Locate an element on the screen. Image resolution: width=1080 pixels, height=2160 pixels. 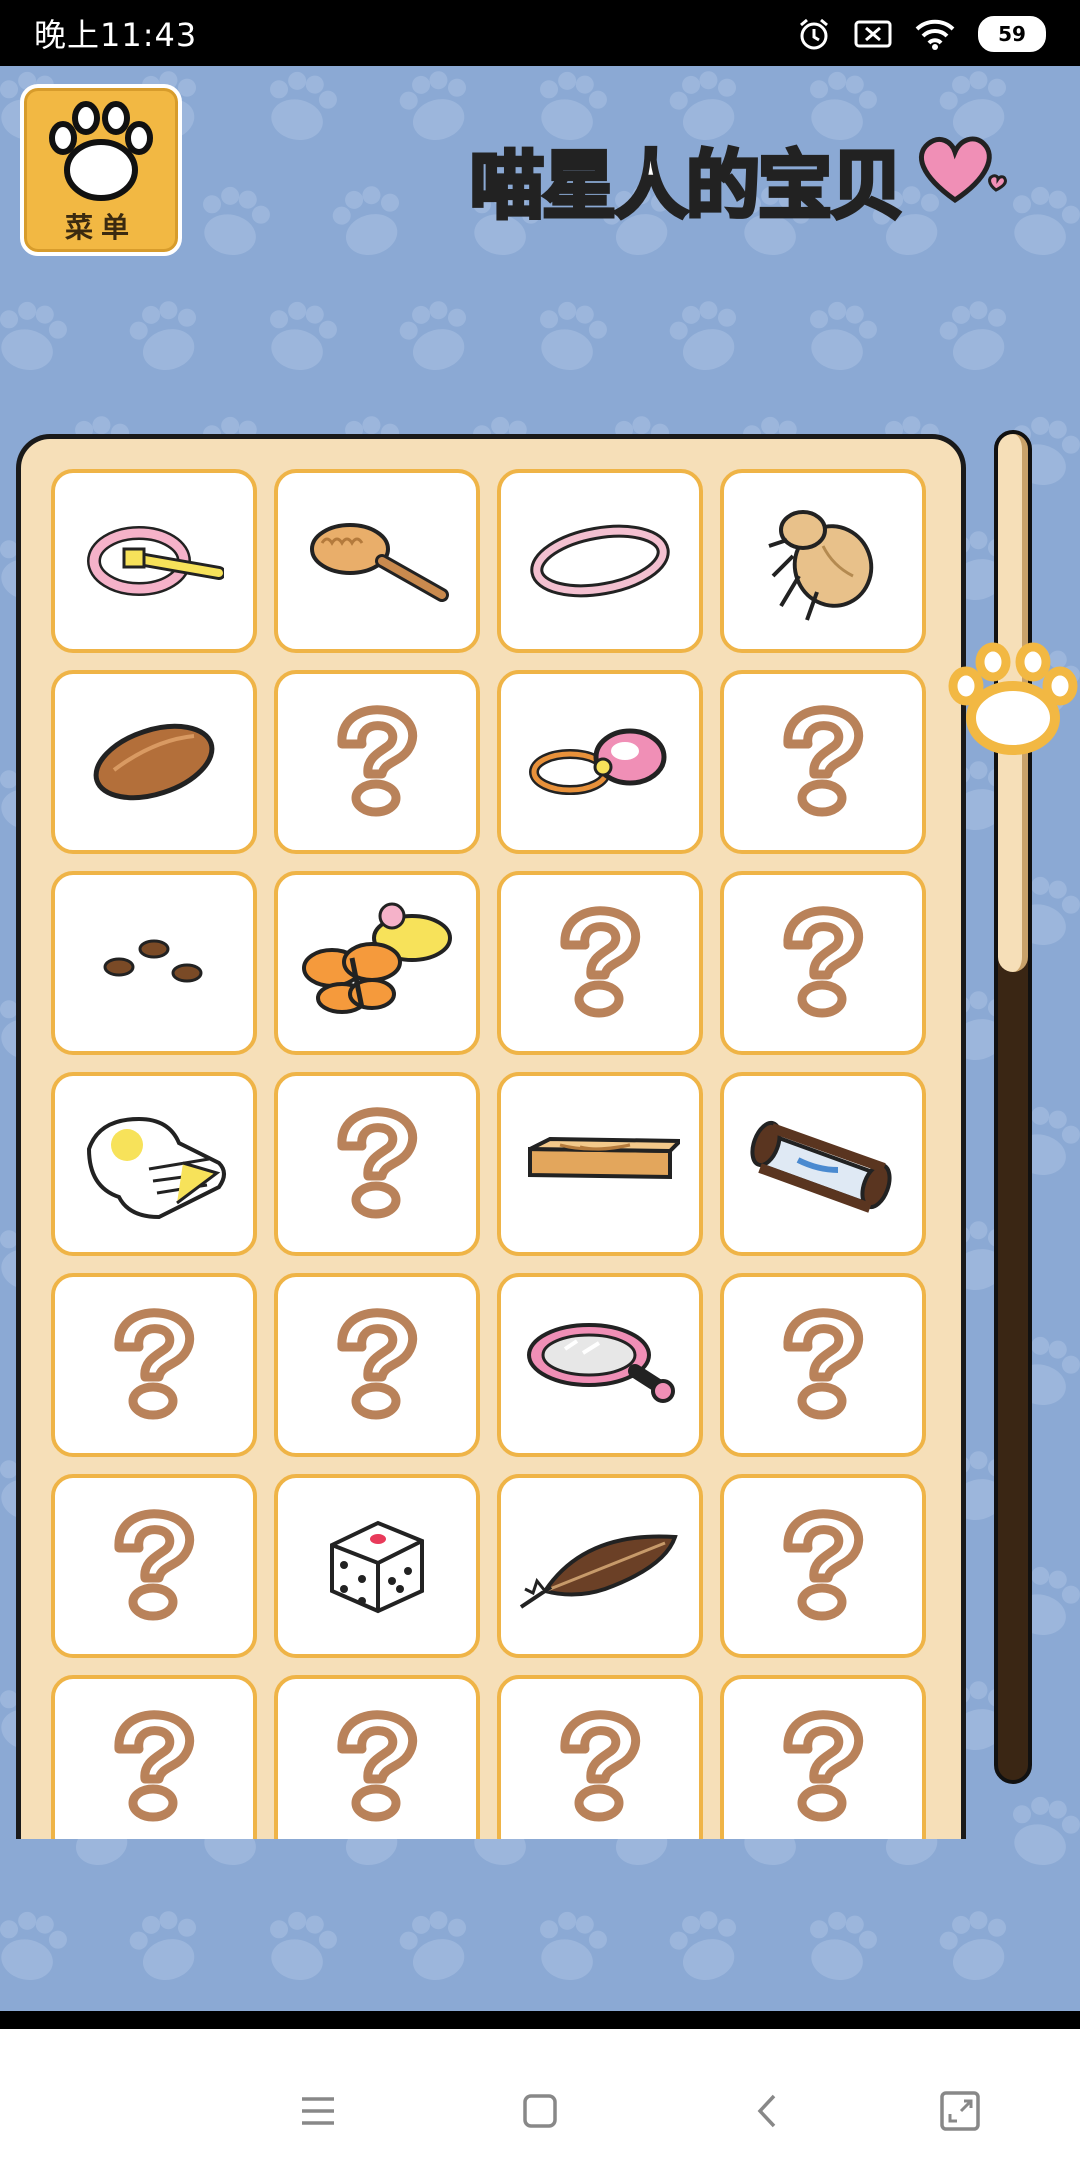
hand-mirror-icon is located at coordinates (600, 1365).